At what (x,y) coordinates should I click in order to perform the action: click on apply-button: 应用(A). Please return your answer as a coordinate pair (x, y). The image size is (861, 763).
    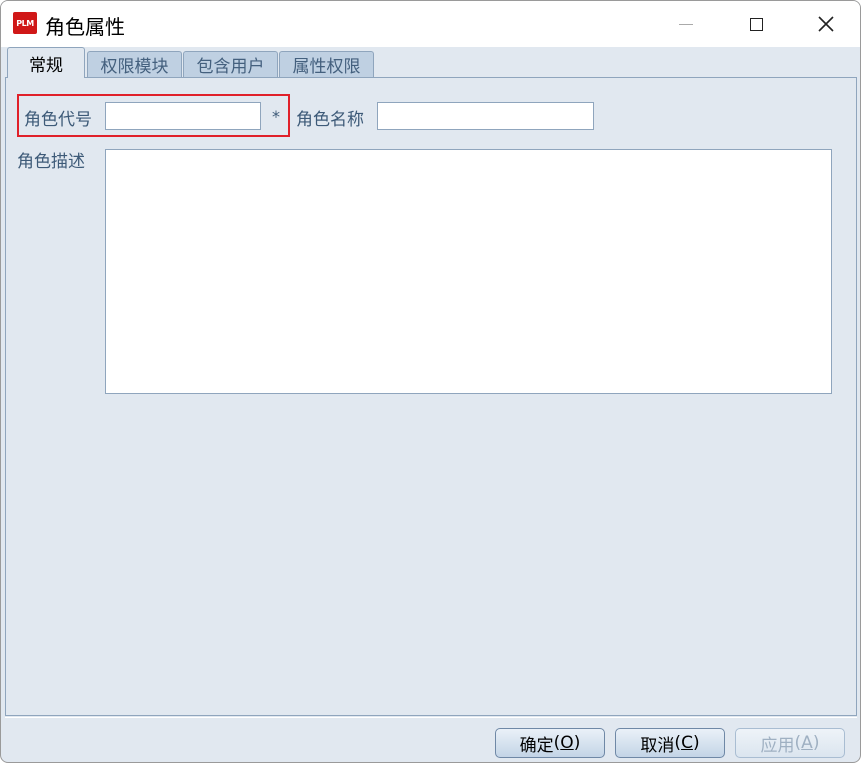
    Looking at the image, I should click on (790, 743).